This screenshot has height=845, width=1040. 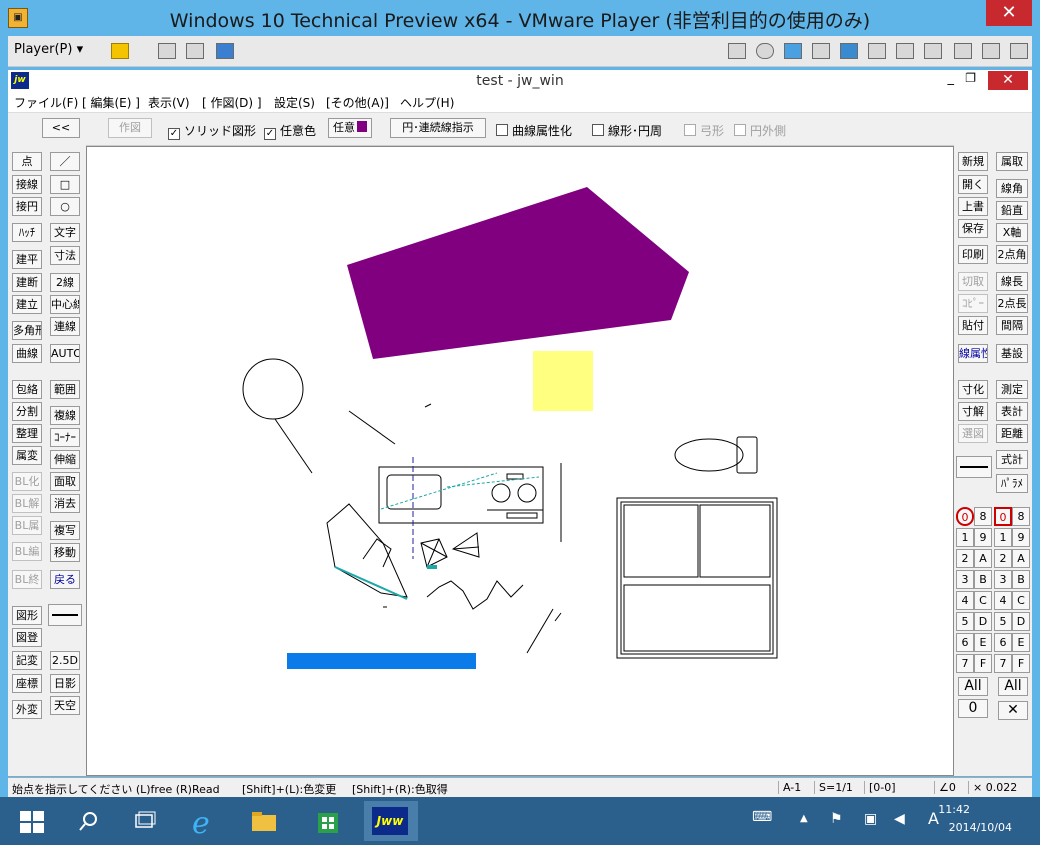 I want to click on tool-bl-attr: BL属, so click(x=27, y=525).